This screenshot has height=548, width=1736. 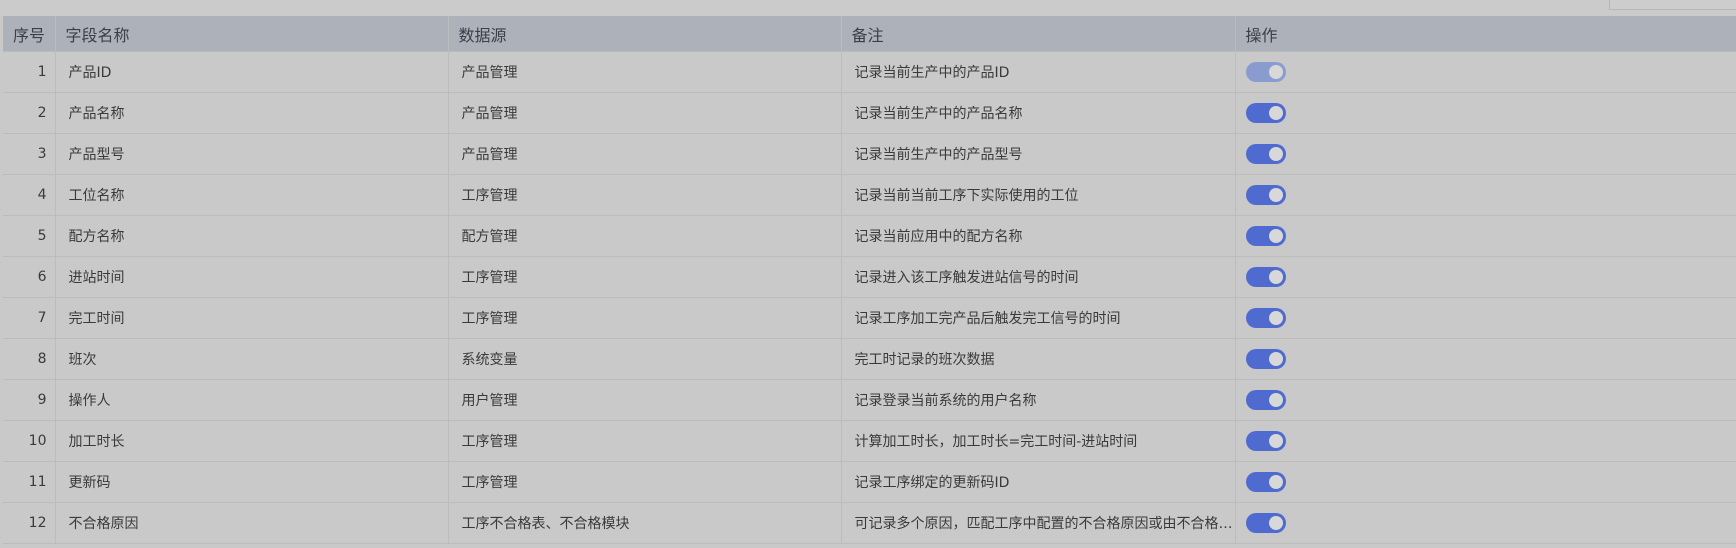 What do you see at coordinates (29, 72) in the screenshot?
I see `cell-index: 1` at bounding box center [29, 72].